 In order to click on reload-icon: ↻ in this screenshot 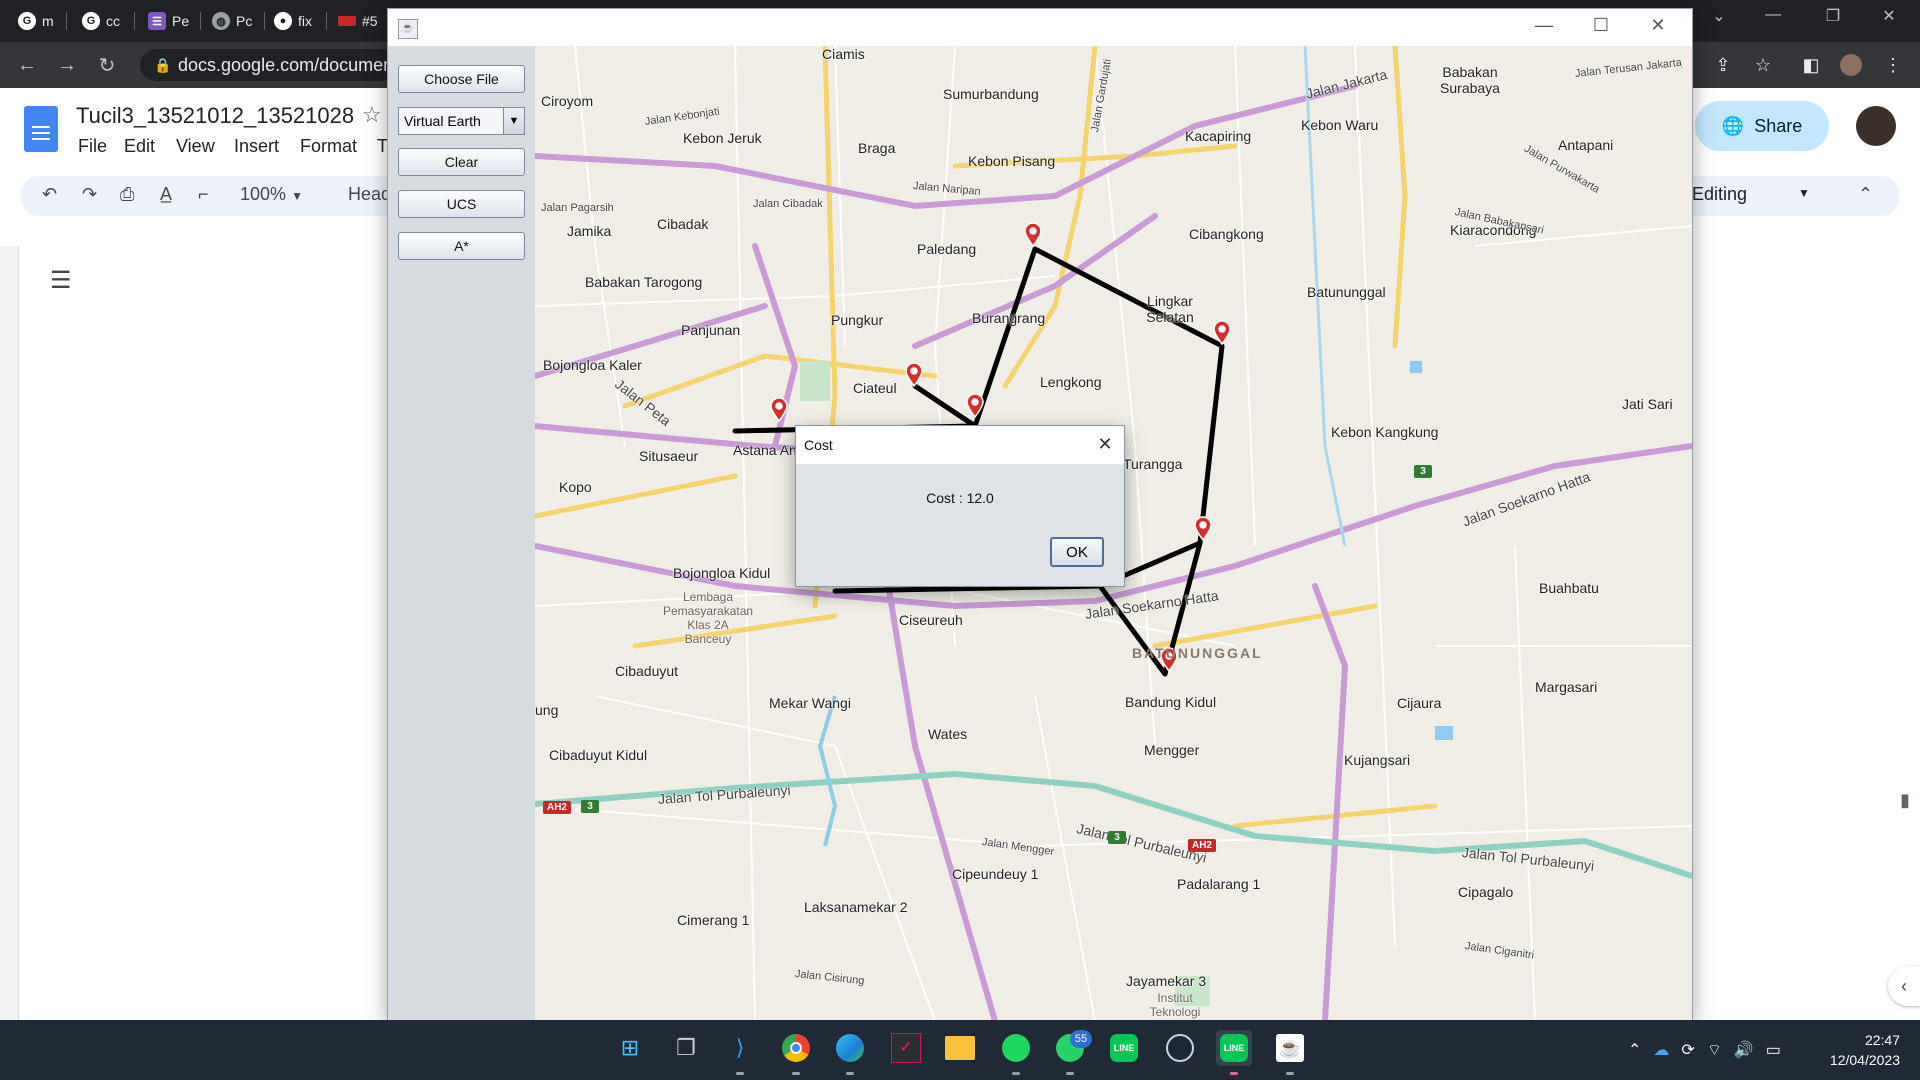, I will do `click(107, 65)`.